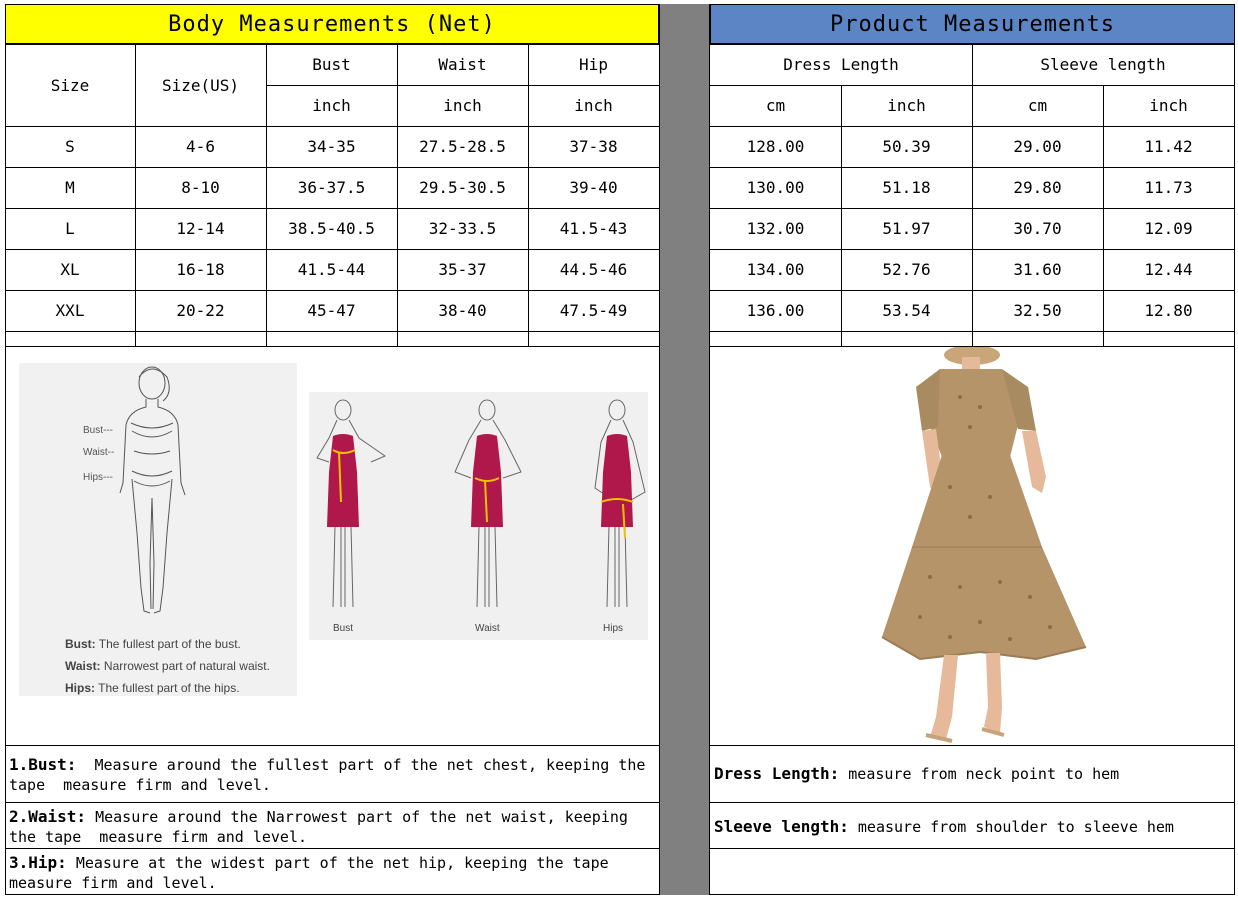 This screenshot has height=899, width=1238. I want to click on size-us-cell: 4-6, so click(200, 146).